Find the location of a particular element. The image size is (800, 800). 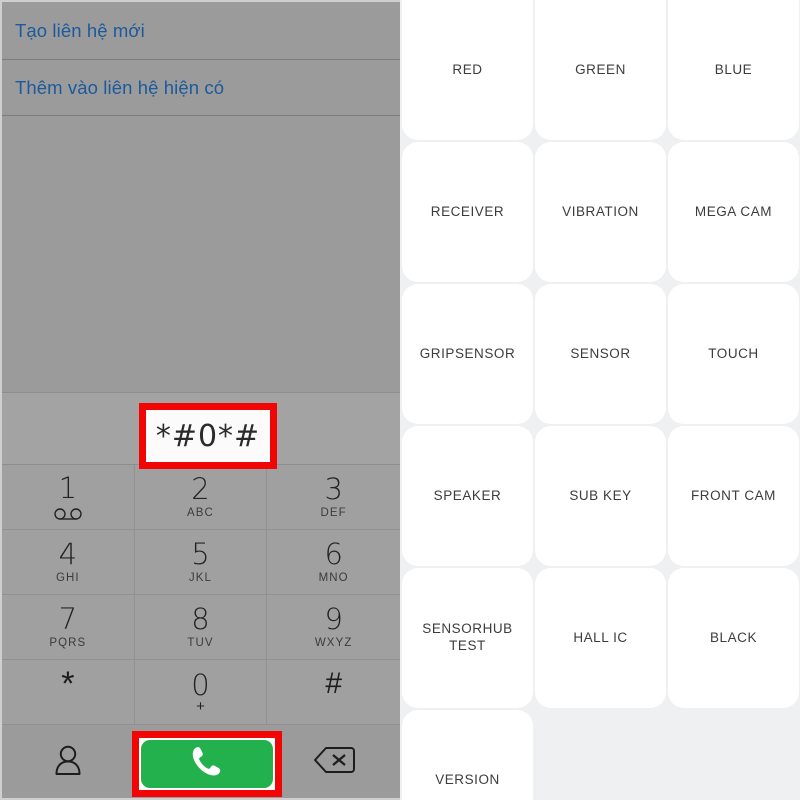

test-tile-version: VERSION is located at coordinates (467, 755).